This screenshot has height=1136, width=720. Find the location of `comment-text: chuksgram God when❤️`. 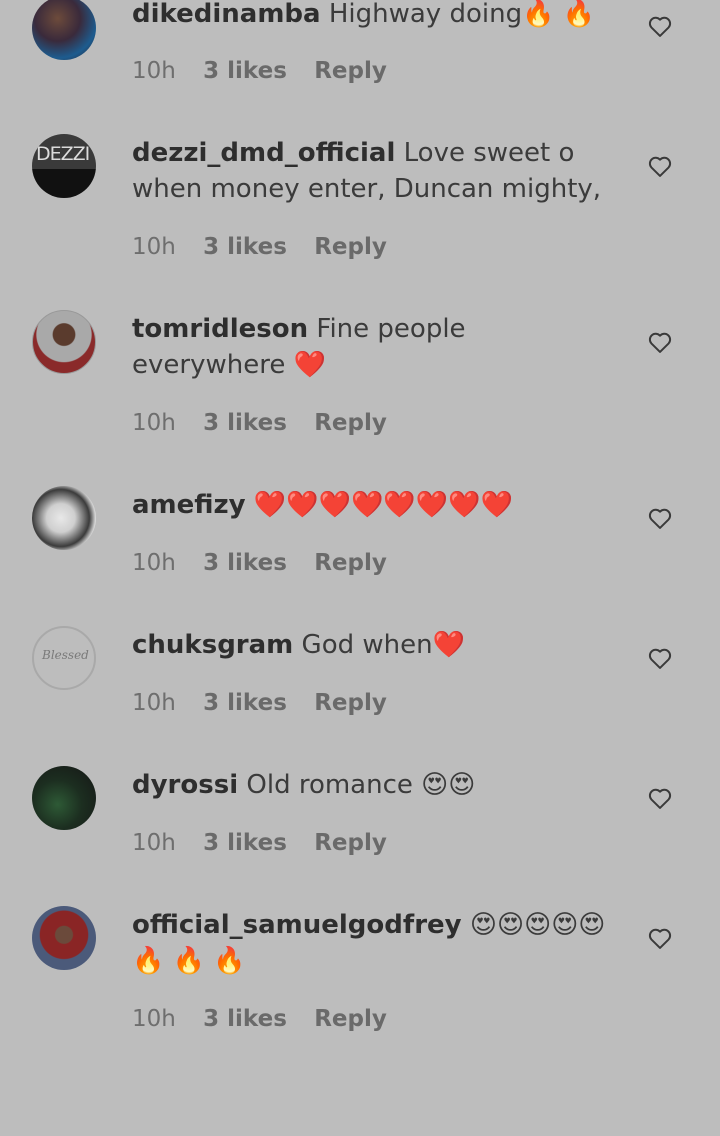

comment-text: chuksgram God when❤️ is located at coordinates (377, 645).